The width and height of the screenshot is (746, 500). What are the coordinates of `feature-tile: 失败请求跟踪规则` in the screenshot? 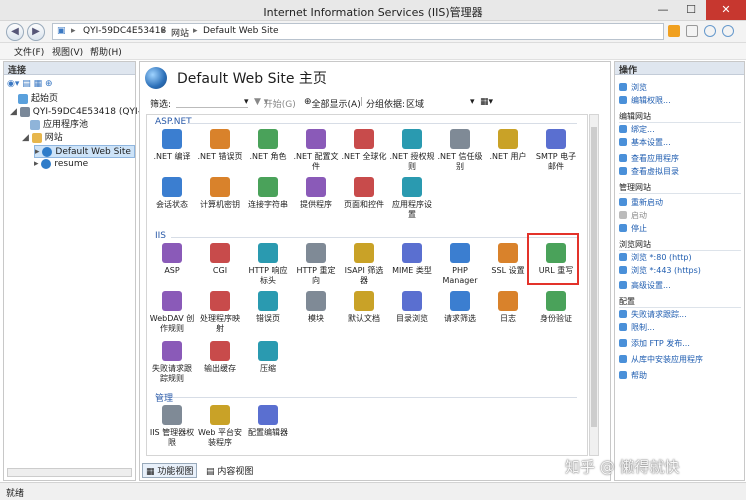 It's located at (172, 362).